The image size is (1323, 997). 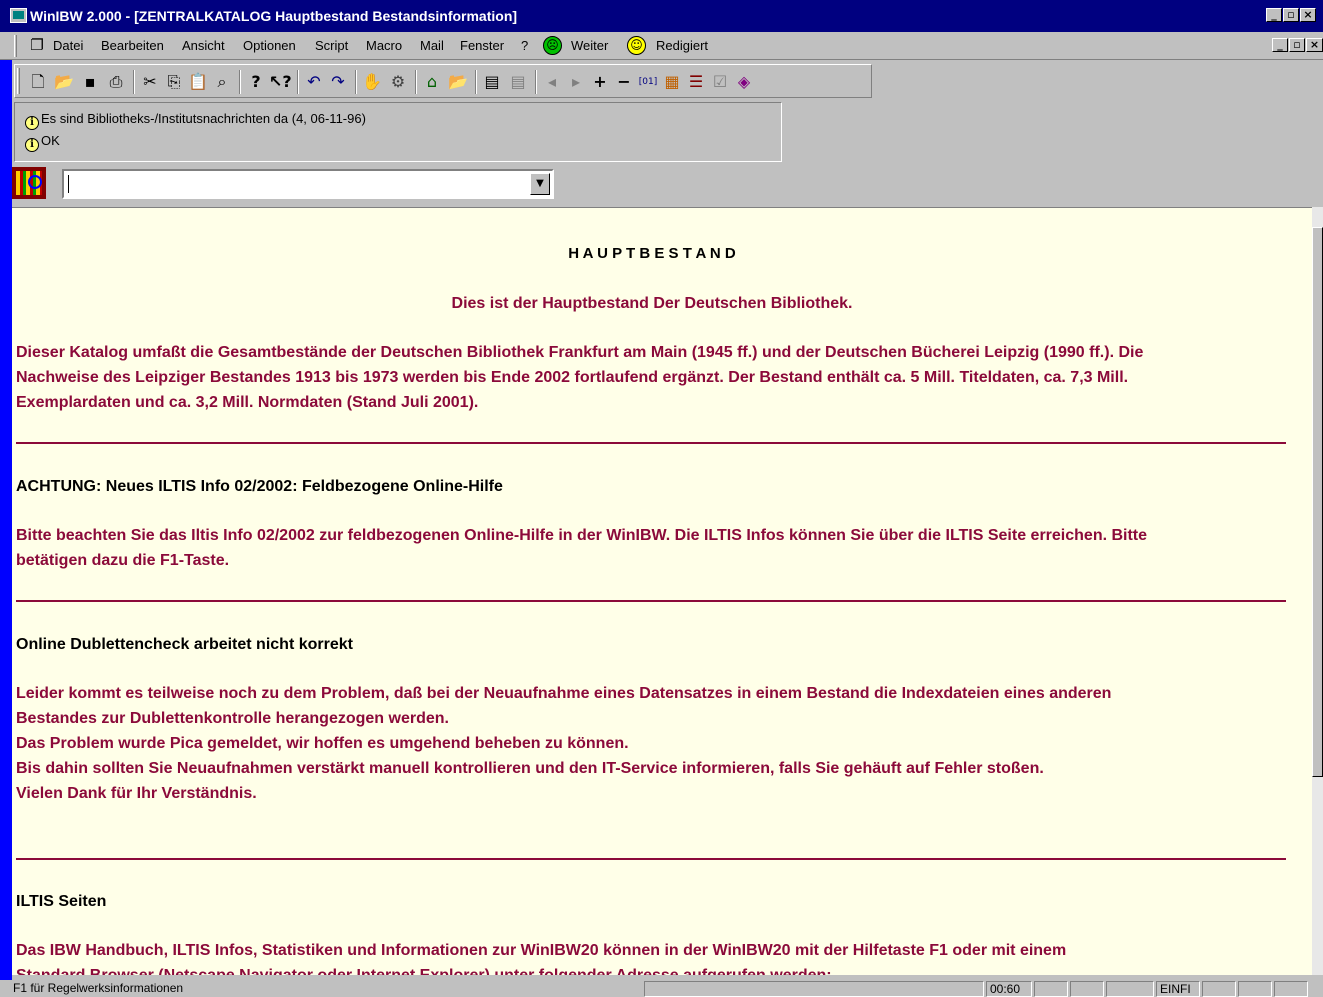 I want to click on context-help-icon: ↖?, so click(x=280, y=82).